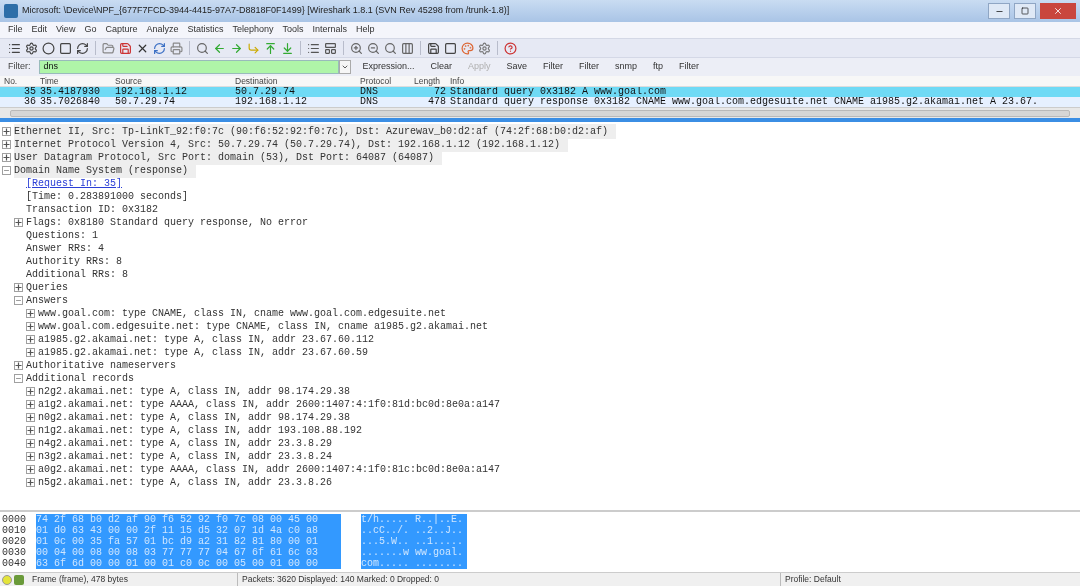 The height and width of the screenshot is (586, 1080). What do you see at coordinates (47, 287) in the screenshot?
I see `tree-item: Queries` at bounding box center [47, 287].